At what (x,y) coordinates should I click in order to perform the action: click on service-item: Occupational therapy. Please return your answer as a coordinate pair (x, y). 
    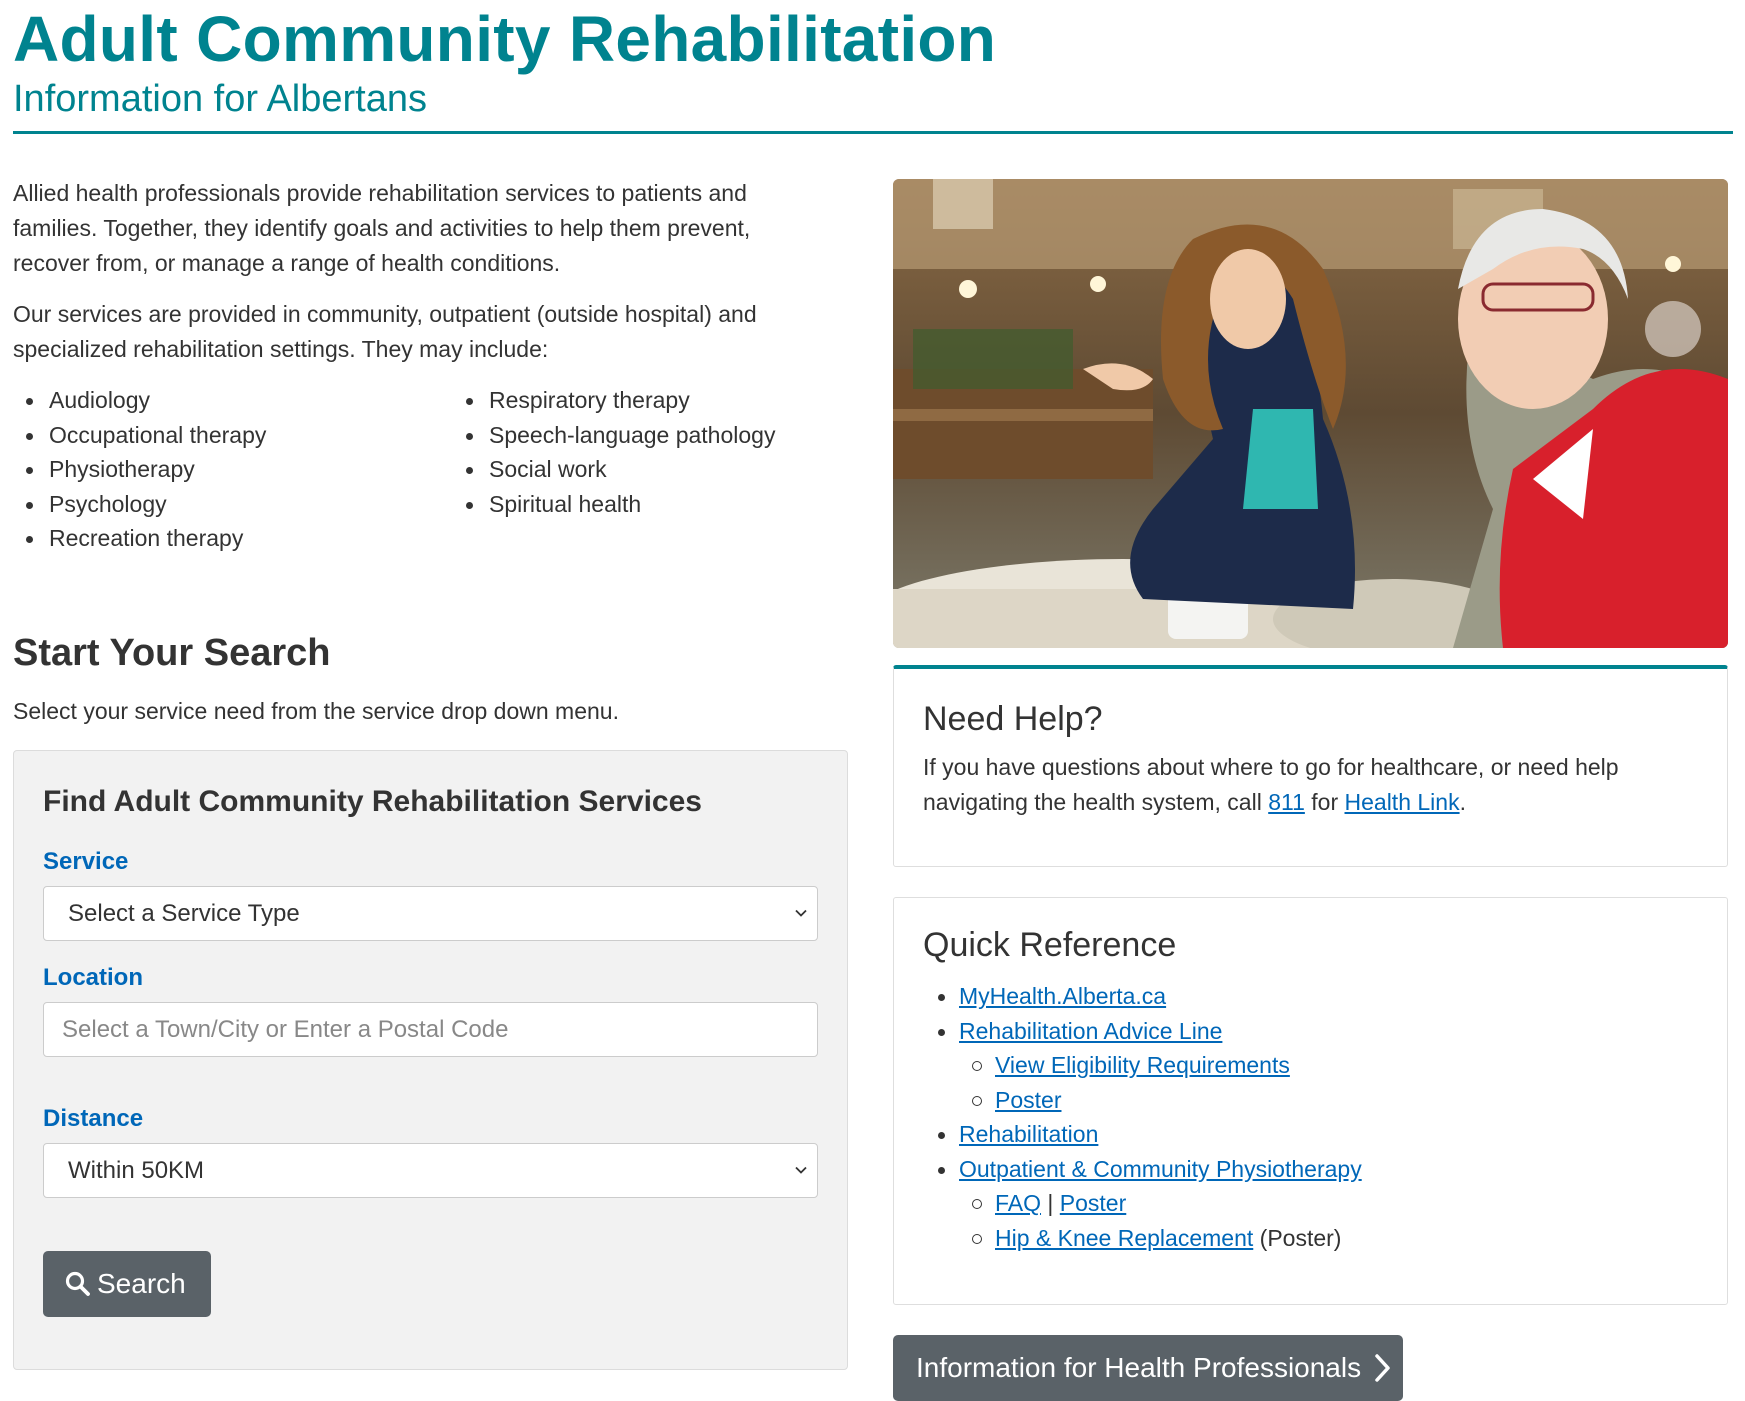
    Looking at the image, I should click on (233, 435).